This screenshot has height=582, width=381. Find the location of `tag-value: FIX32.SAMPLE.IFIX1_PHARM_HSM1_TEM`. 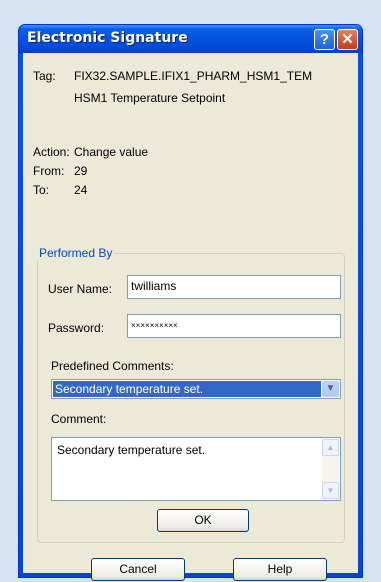

tag-value: FIX32.SAMPLE.IFIX1_PHARM_HSM1_TEM is located at coordinates (193, 76).